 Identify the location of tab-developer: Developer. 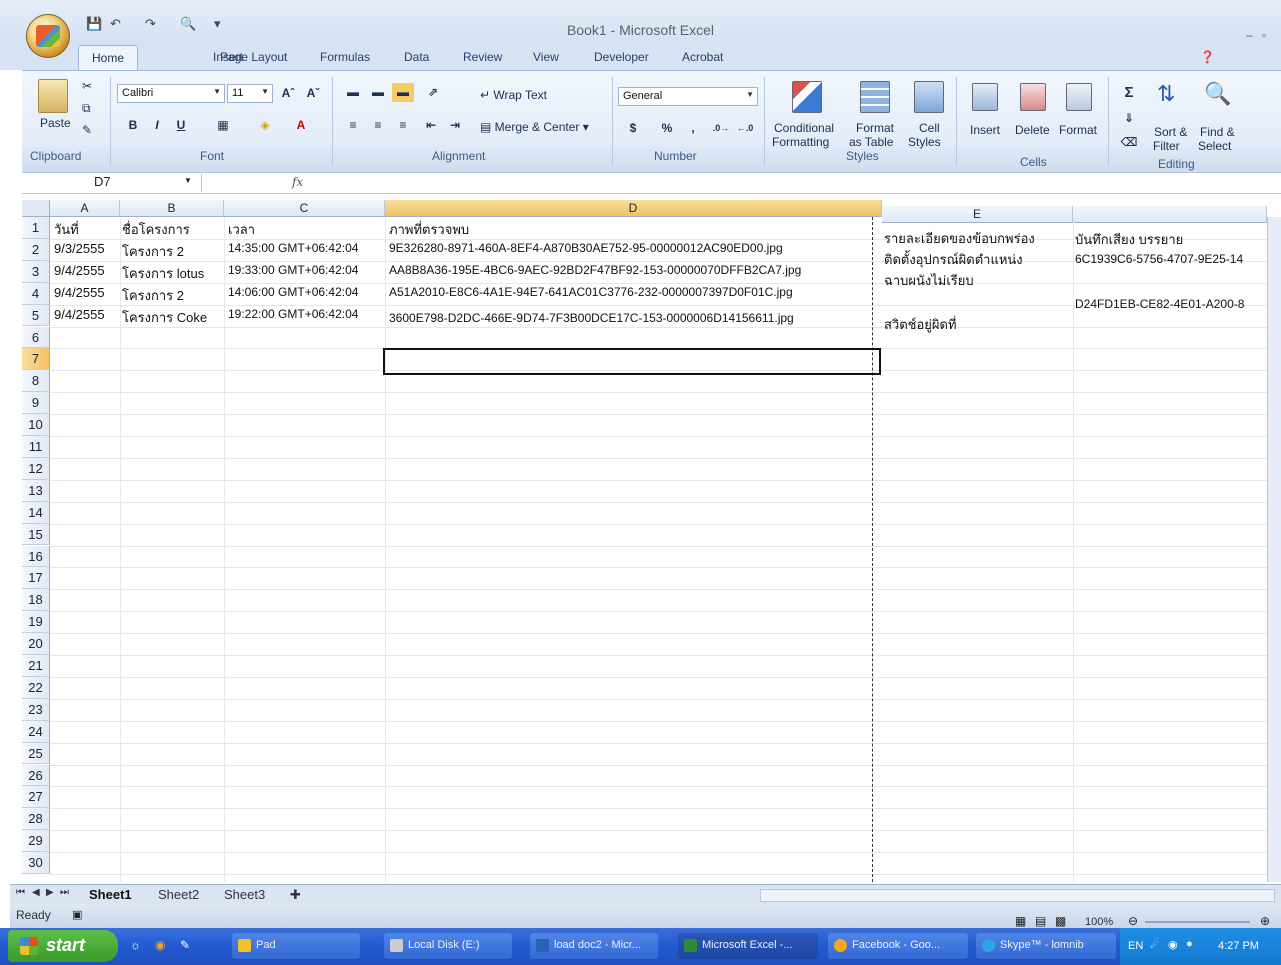
(621, 57).